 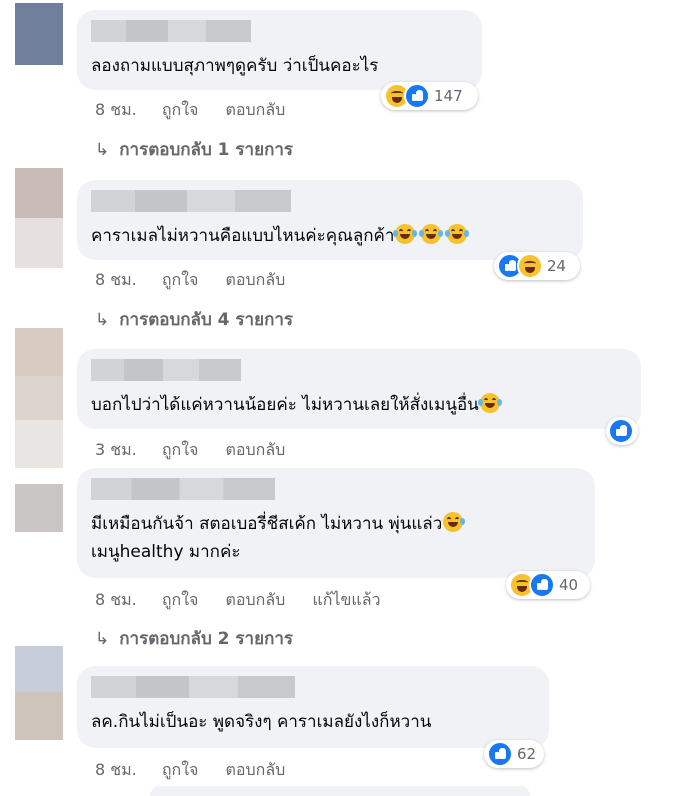 I want to click on comment-text: คาราเมลไม่หวานคือแบบไหนค่ะคุณลูกค้า, so click(x=330, y=236).